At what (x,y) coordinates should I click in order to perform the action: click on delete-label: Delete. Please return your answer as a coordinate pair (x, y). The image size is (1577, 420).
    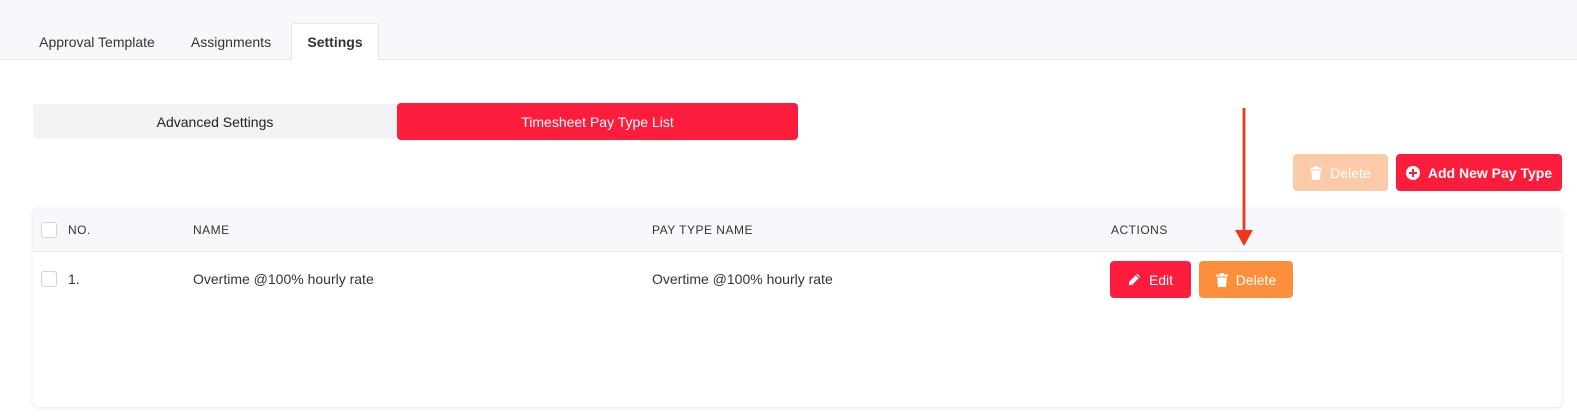
    Looking at the image, I should click on (1256, 279).